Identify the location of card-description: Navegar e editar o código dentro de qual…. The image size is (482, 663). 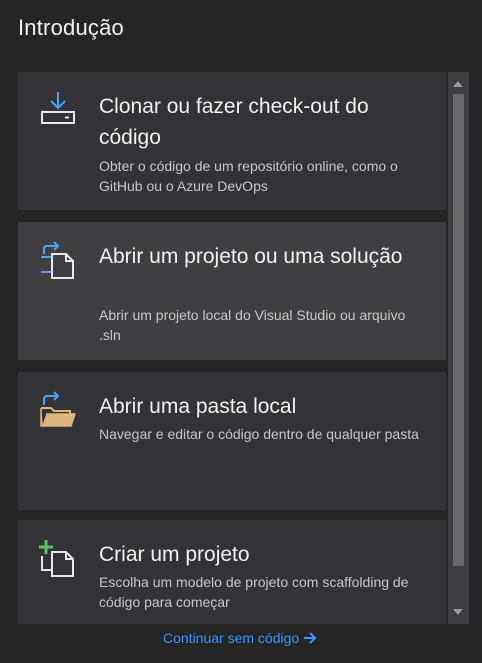
(259, 434).